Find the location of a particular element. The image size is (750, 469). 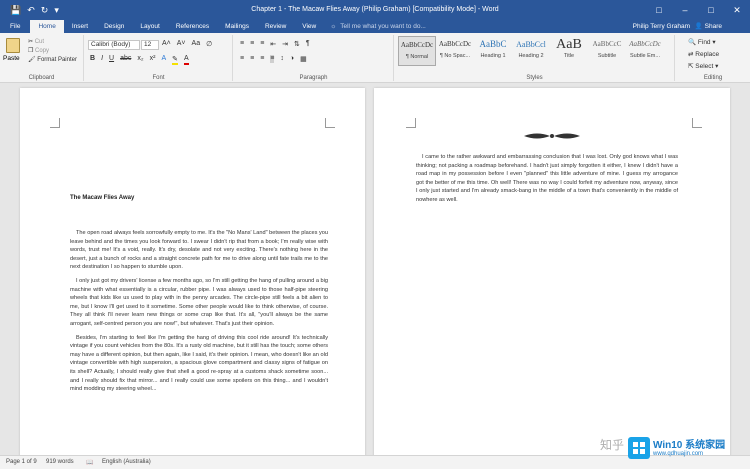

proofing-icon: 📖 is located at coordinates (89, 462).